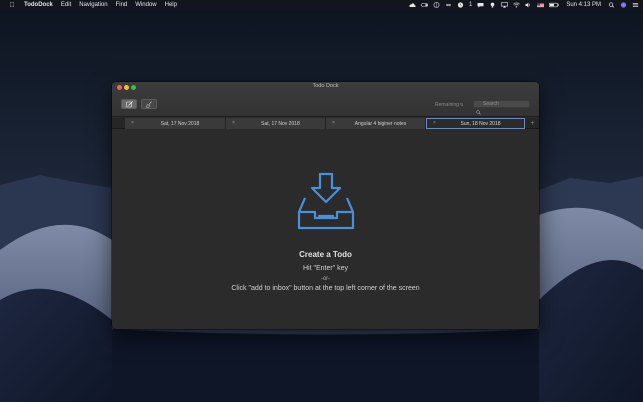 This screenshot has width=643, height=402. Describe the element at coordinates (583, 5) in the screenshot. I see `menu-clock: Sun 4:13 PM` at that location.